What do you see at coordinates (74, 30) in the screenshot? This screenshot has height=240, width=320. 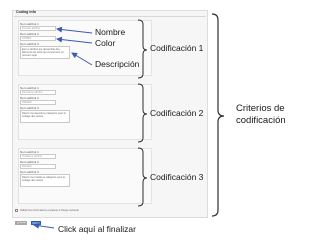 I see `arrow-nombre` at bounding box center [74, 30].